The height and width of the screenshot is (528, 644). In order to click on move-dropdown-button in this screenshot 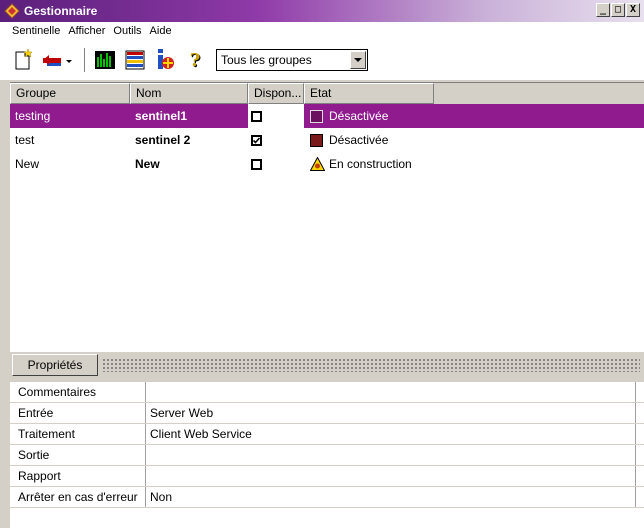, I will do `click(57, 60)`.